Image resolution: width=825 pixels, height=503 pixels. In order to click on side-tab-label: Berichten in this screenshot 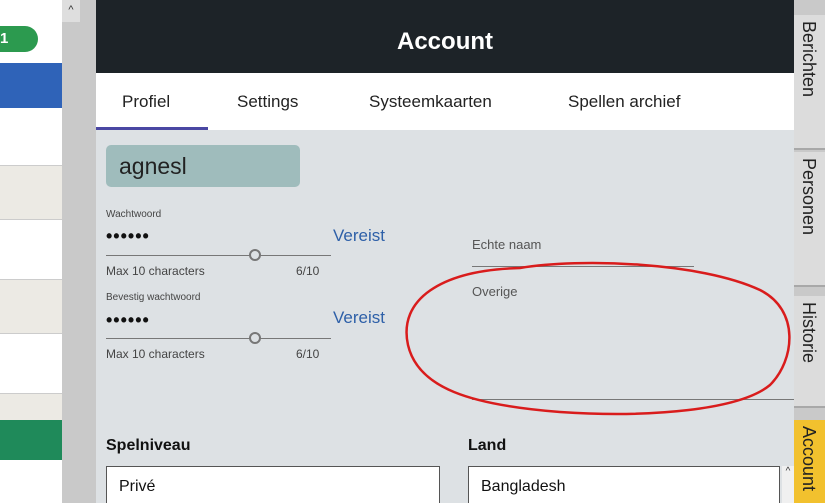, I will do `click(809, 59)`.